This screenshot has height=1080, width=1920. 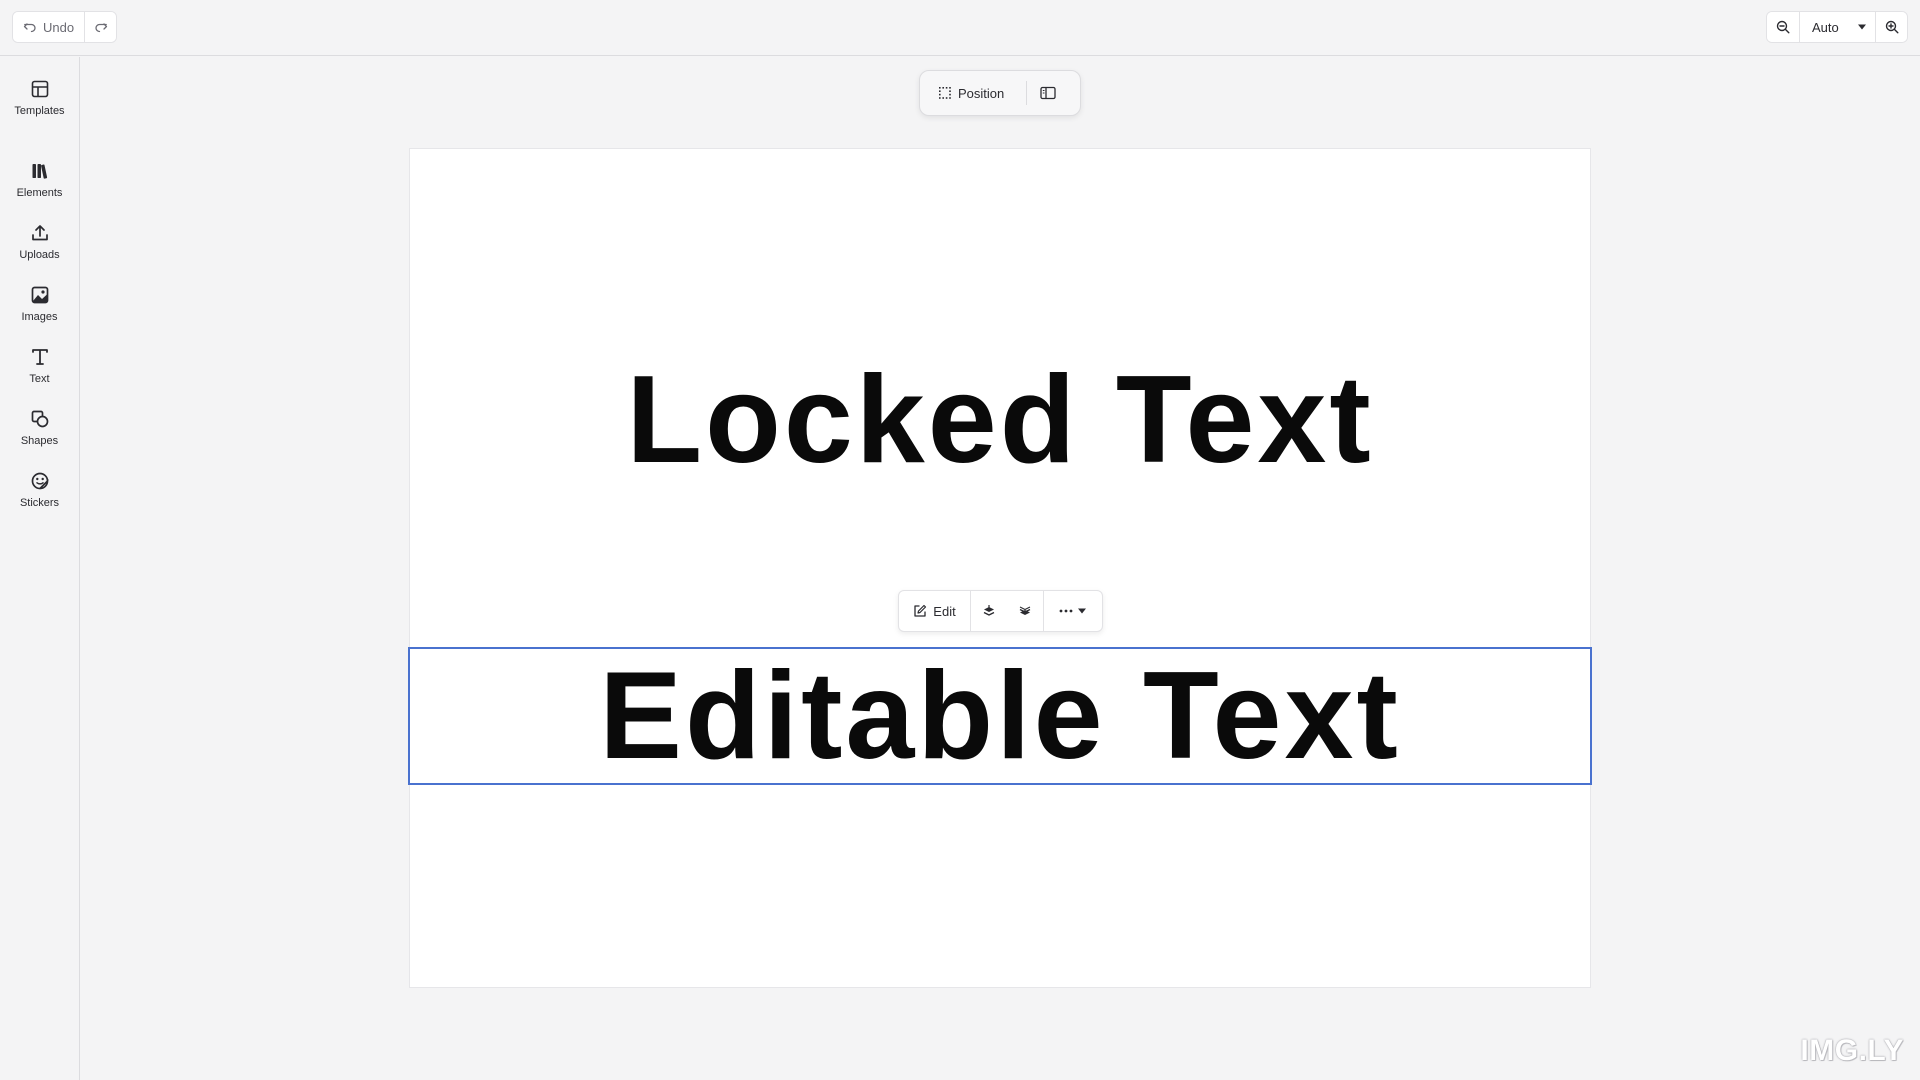 What do you see at coordinates (1000, 716) in the screenshot?
I see `editable-text-block: Editable Text` at bounding box center [1000, 716].